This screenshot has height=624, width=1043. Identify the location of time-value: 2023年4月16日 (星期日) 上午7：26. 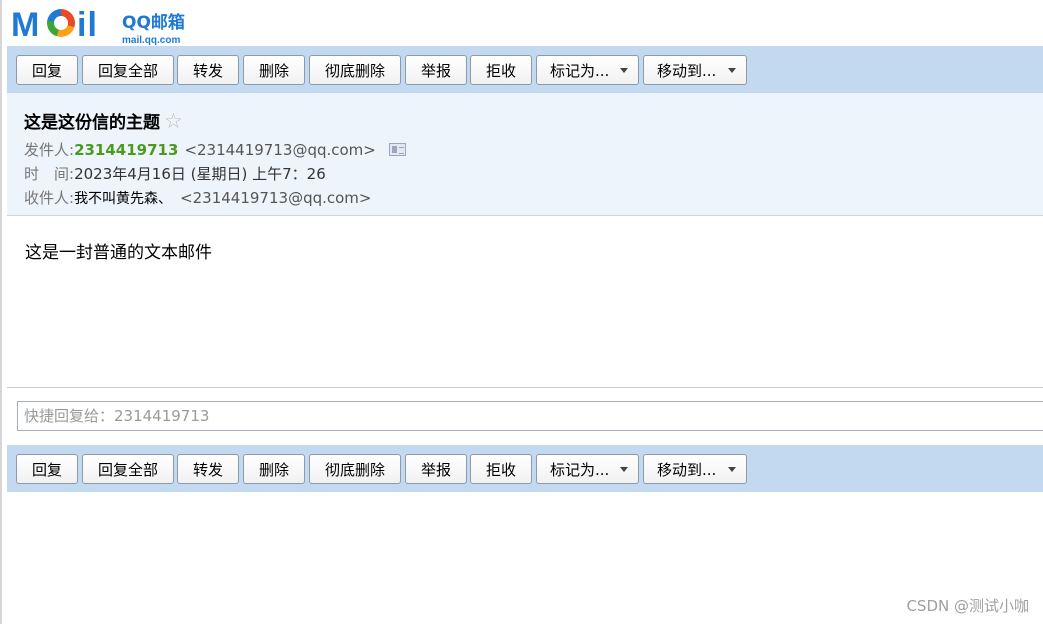
(200, 174).